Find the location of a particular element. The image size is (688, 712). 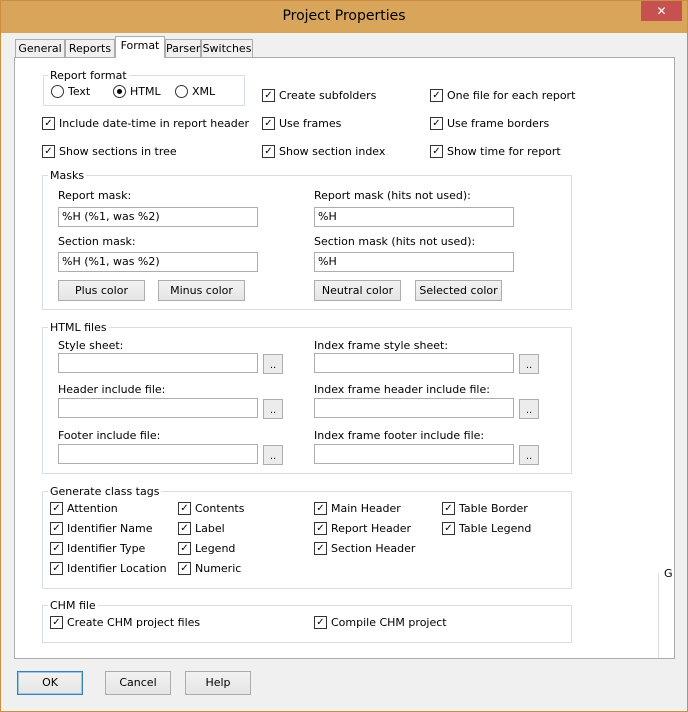

index-header-include-label: Index frame header include file: is located at coordinates (402, 389).